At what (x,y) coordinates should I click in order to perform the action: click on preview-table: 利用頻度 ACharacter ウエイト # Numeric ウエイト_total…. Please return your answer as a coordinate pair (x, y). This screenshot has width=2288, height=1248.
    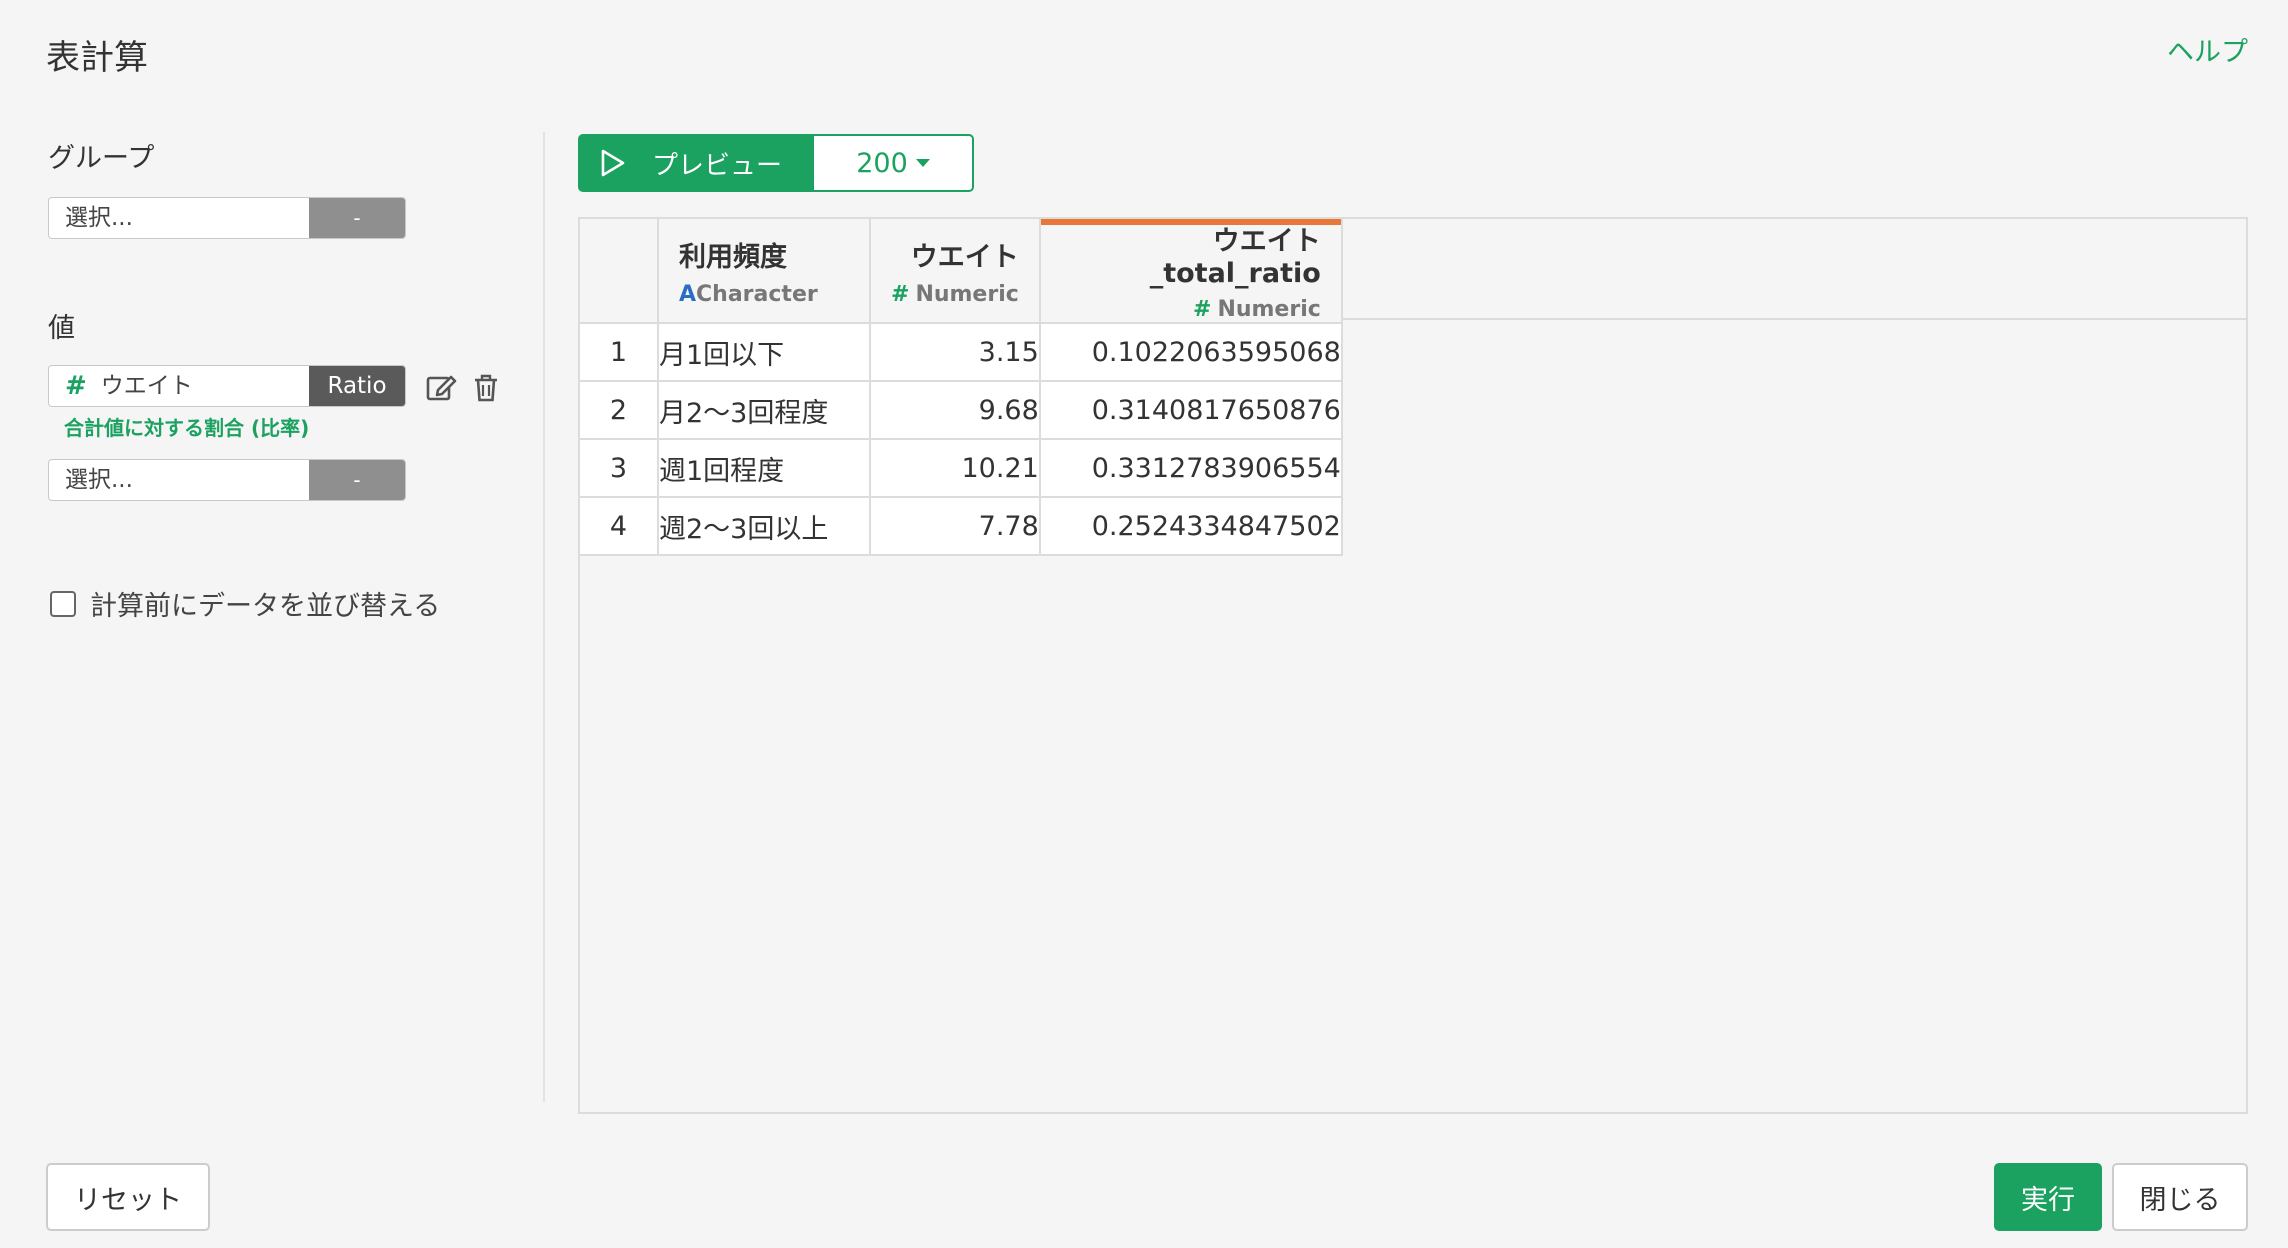
    Looking at the image, I should click on (961, 387).